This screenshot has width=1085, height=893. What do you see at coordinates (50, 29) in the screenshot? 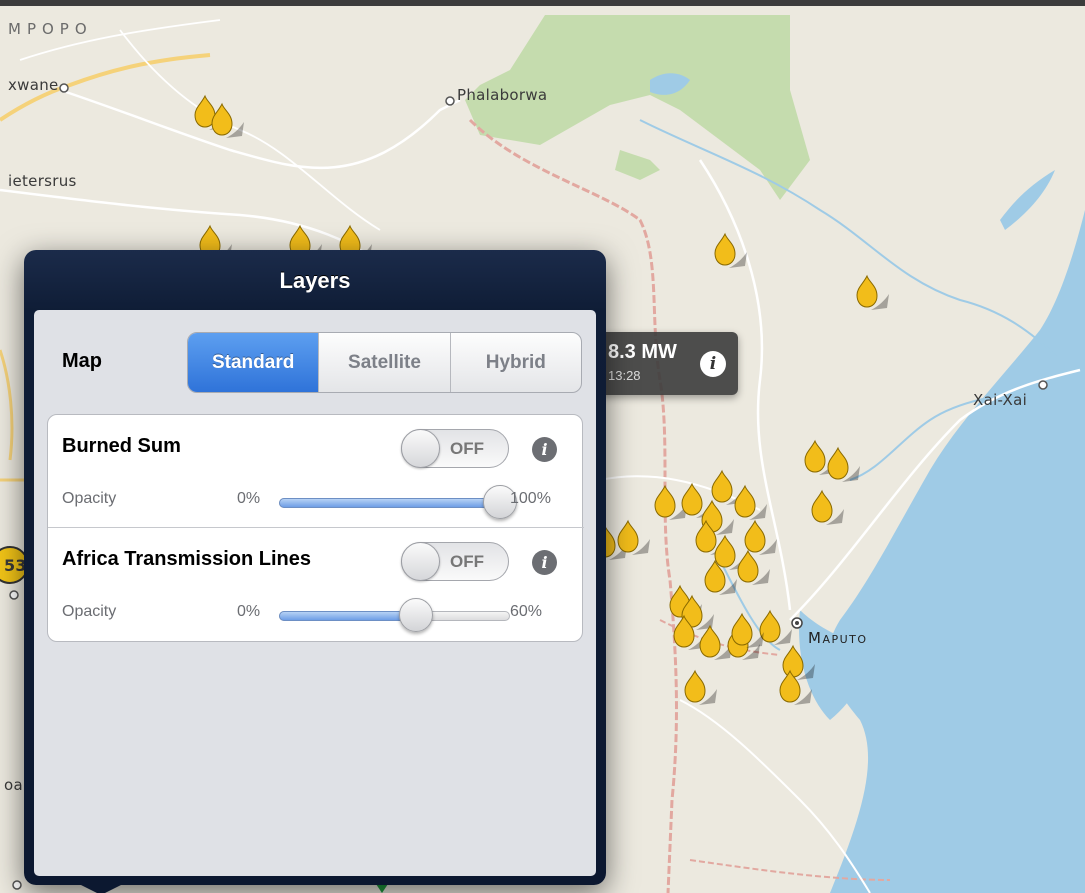
I see `map-label-region: MPOPO` at bounding box center [50, 29].